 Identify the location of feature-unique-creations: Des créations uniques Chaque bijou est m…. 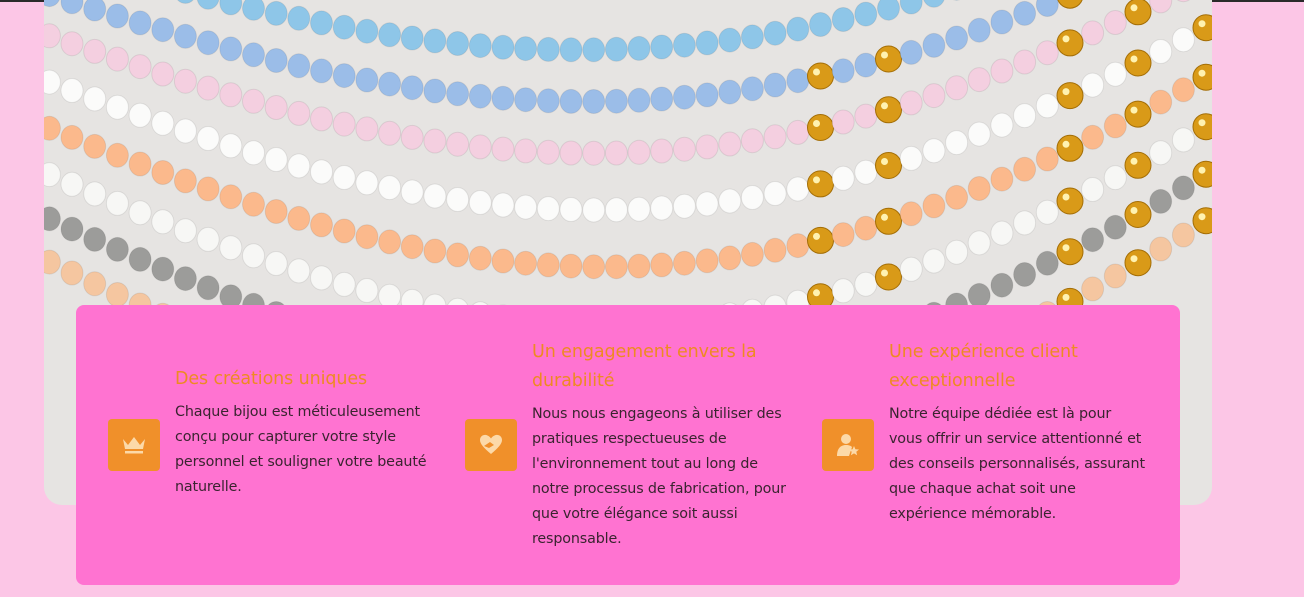
(268, 445).